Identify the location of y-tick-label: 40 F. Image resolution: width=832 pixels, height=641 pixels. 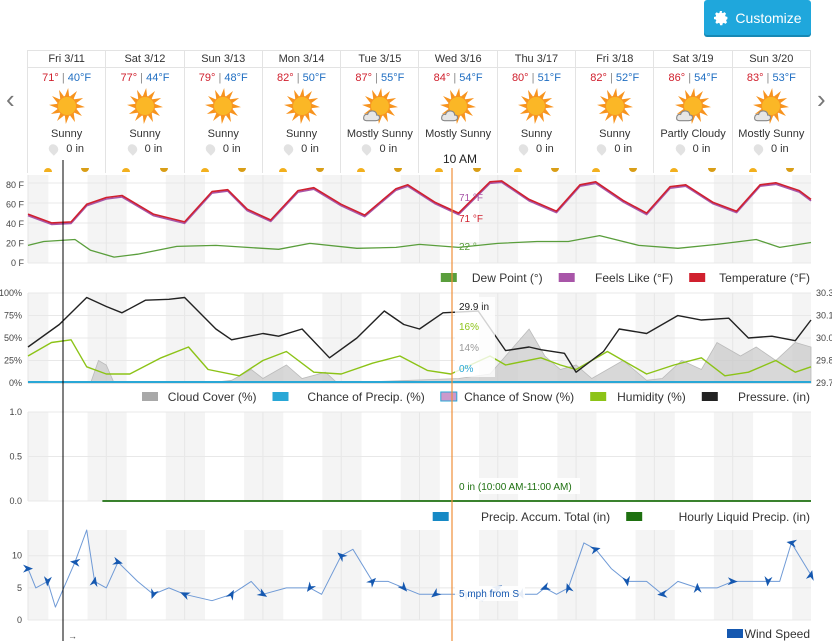
(15, 224).